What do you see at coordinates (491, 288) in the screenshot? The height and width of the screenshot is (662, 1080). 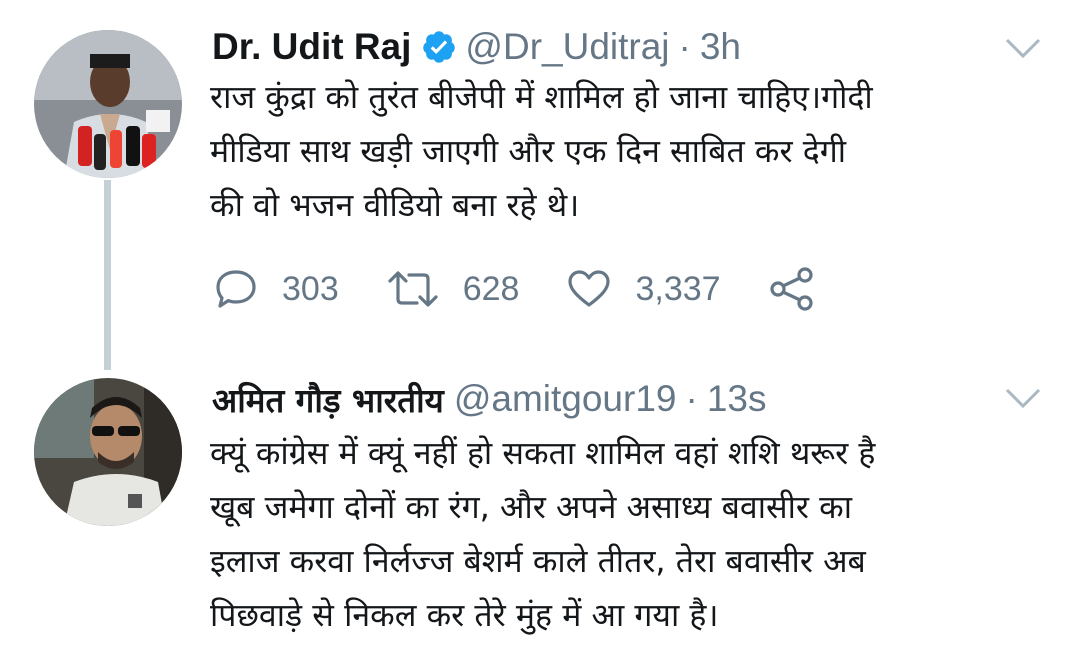 I see `retweet-count: 628` at bounding box center [491, 288].